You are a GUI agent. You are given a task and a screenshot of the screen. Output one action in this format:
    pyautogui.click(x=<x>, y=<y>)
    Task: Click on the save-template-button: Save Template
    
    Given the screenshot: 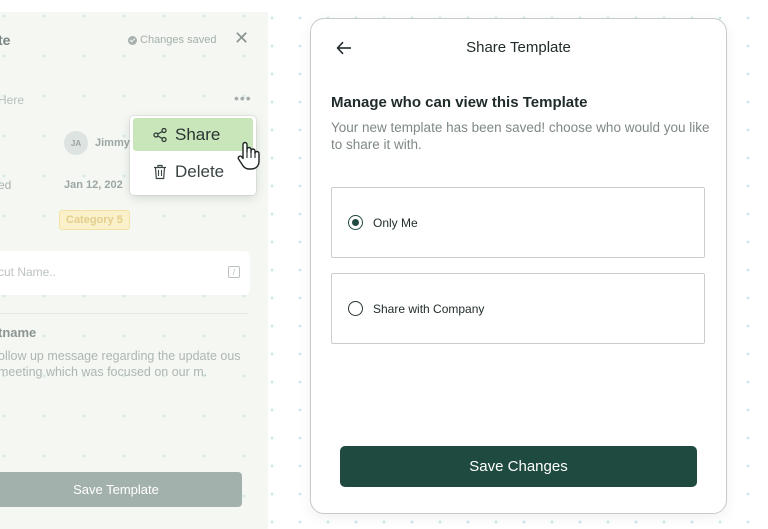 What is the action you would take?
    pyautogui.click(x=121, y=489)
    